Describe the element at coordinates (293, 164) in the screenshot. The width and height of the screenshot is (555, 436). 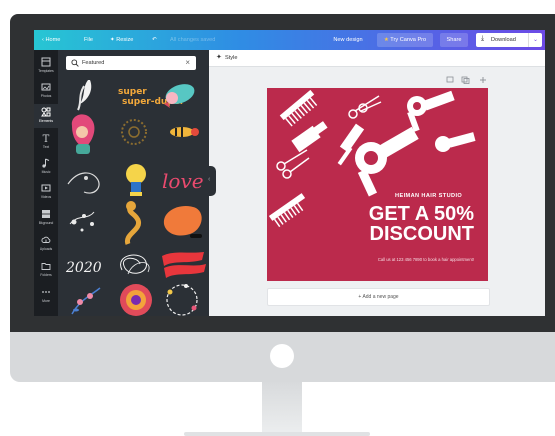
I see `scissors-left-icon` at that location.